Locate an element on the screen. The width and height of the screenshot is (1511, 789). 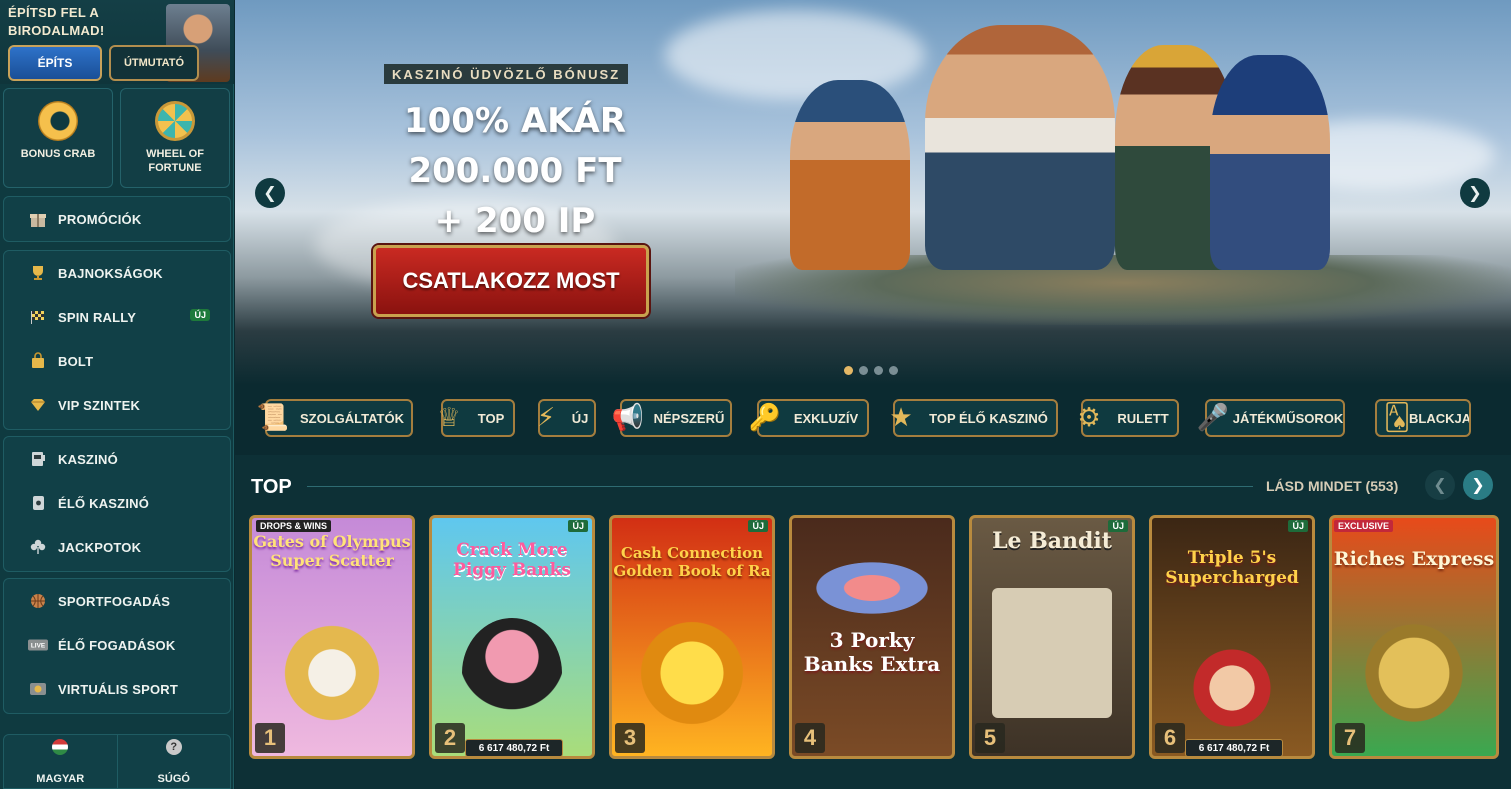
king-art is located at coordinates (1232, 688).